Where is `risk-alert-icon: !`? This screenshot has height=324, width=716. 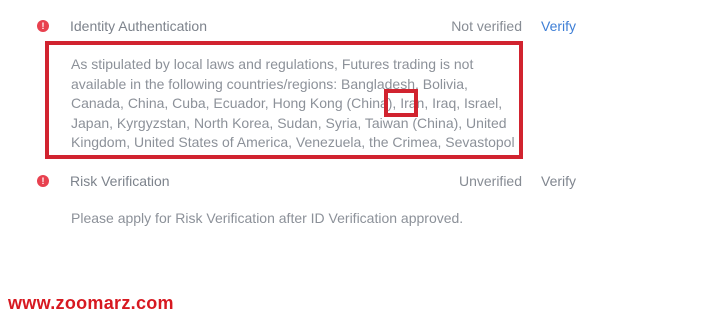 risk-alert-icon: ! is located at coordinates (43, 181).